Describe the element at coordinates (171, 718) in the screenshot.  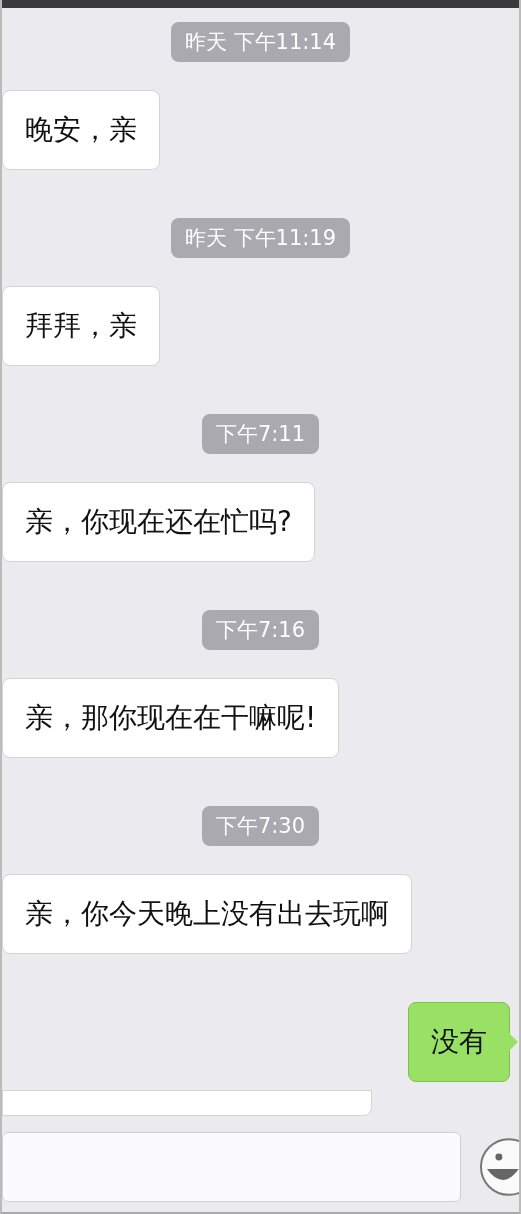
I see `message-bubble: 亲，那你现在在干嘛呢!` at that location.